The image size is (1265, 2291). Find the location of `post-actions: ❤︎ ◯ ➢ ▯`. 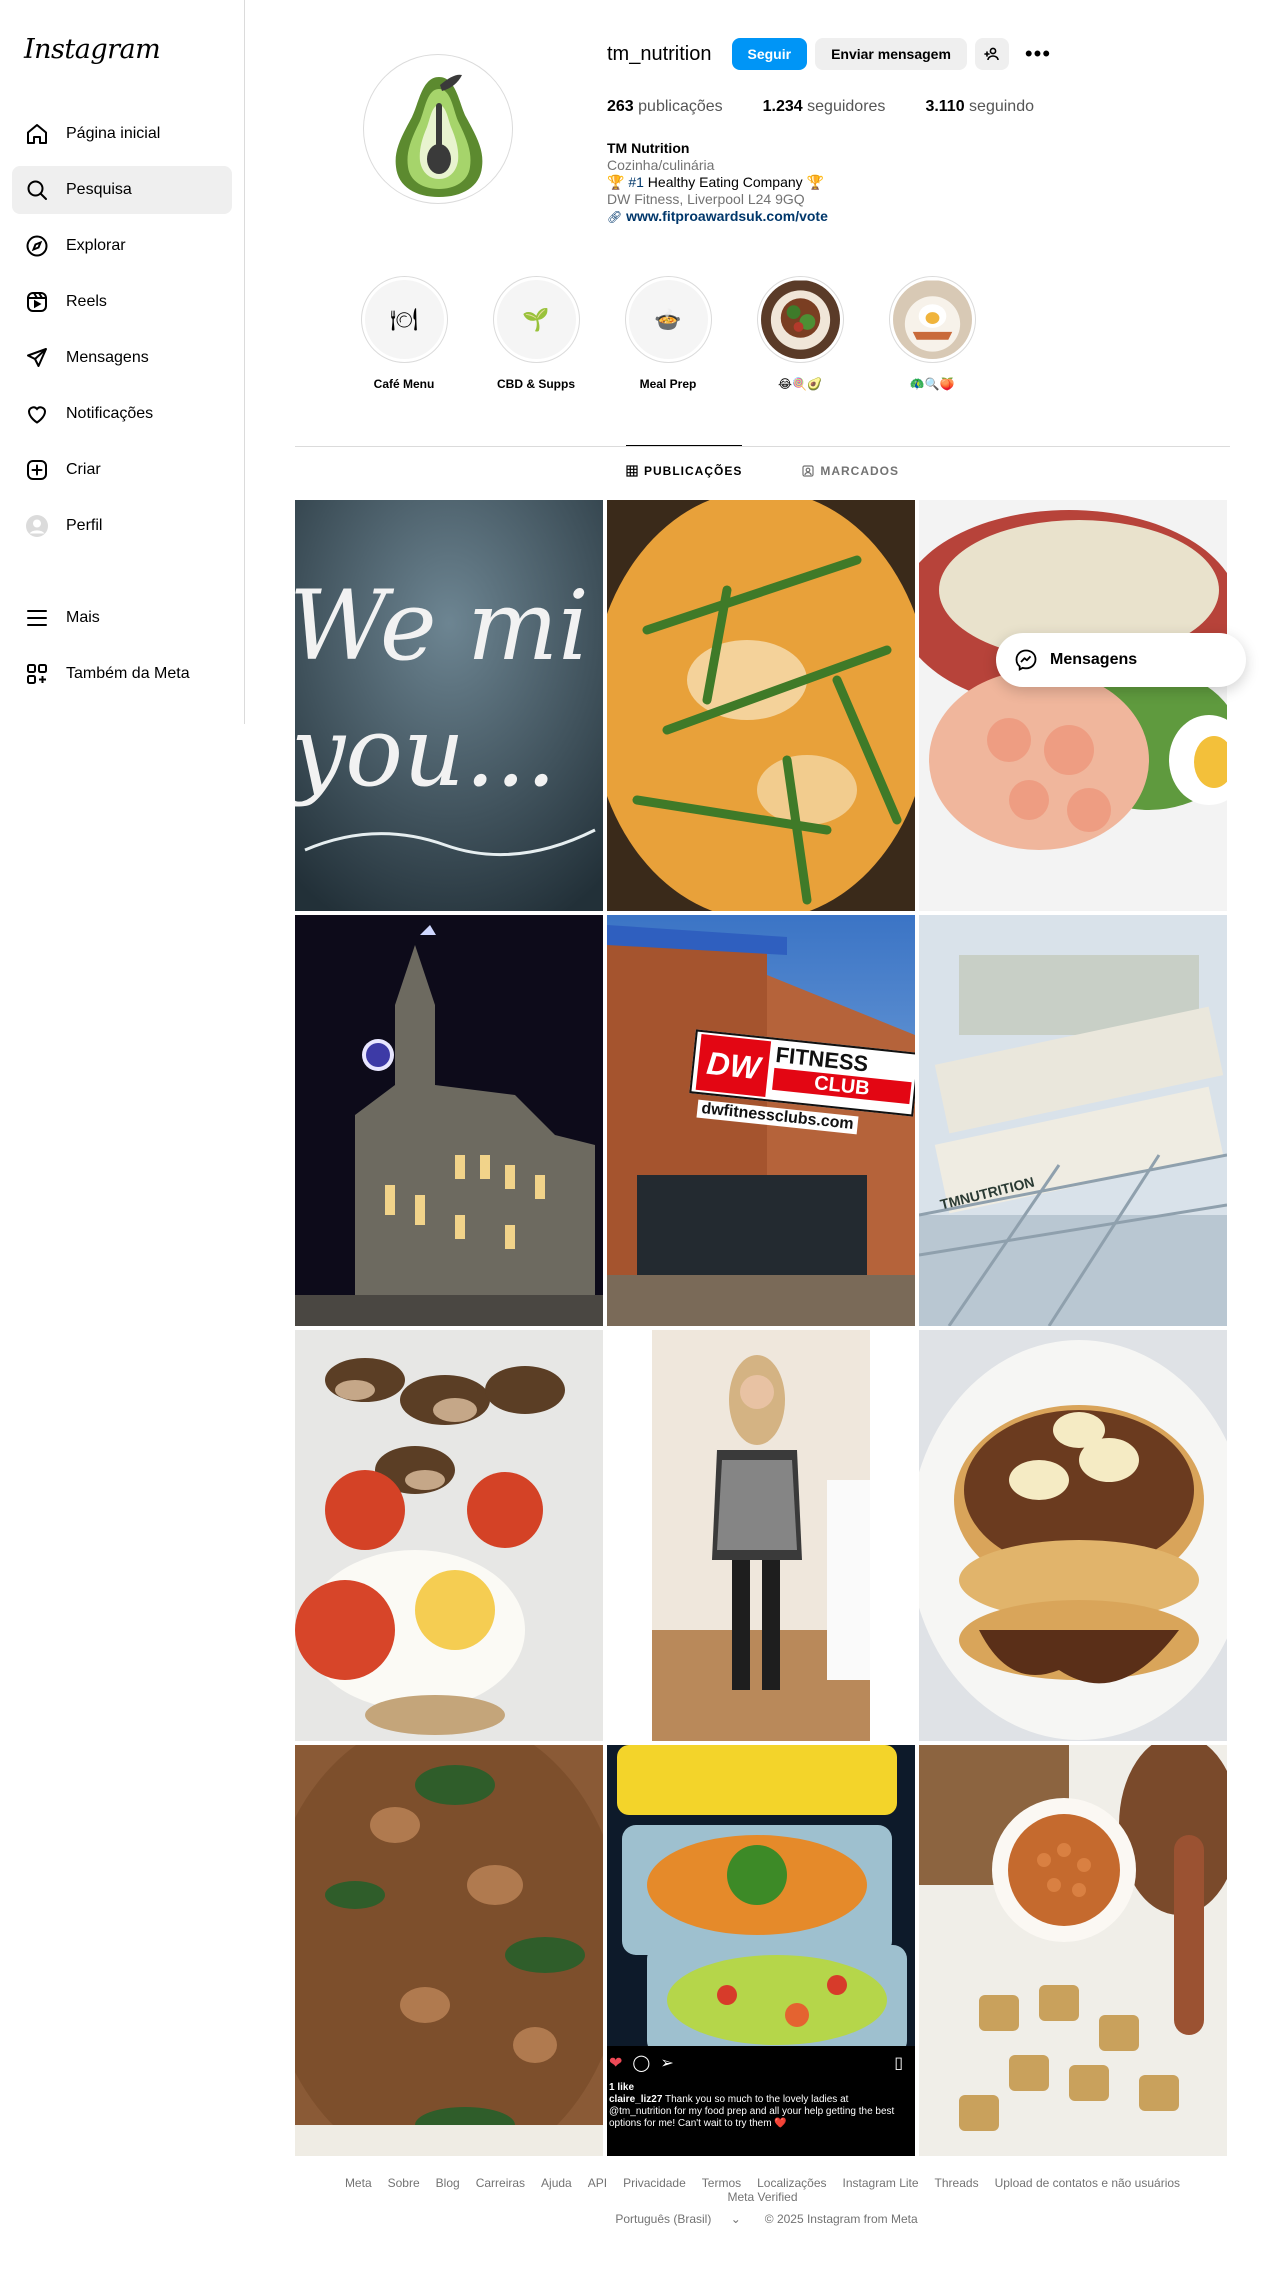

post-actions: ❤︎ ◯ ➢ ▯ is located at coordinates (761, 2064).